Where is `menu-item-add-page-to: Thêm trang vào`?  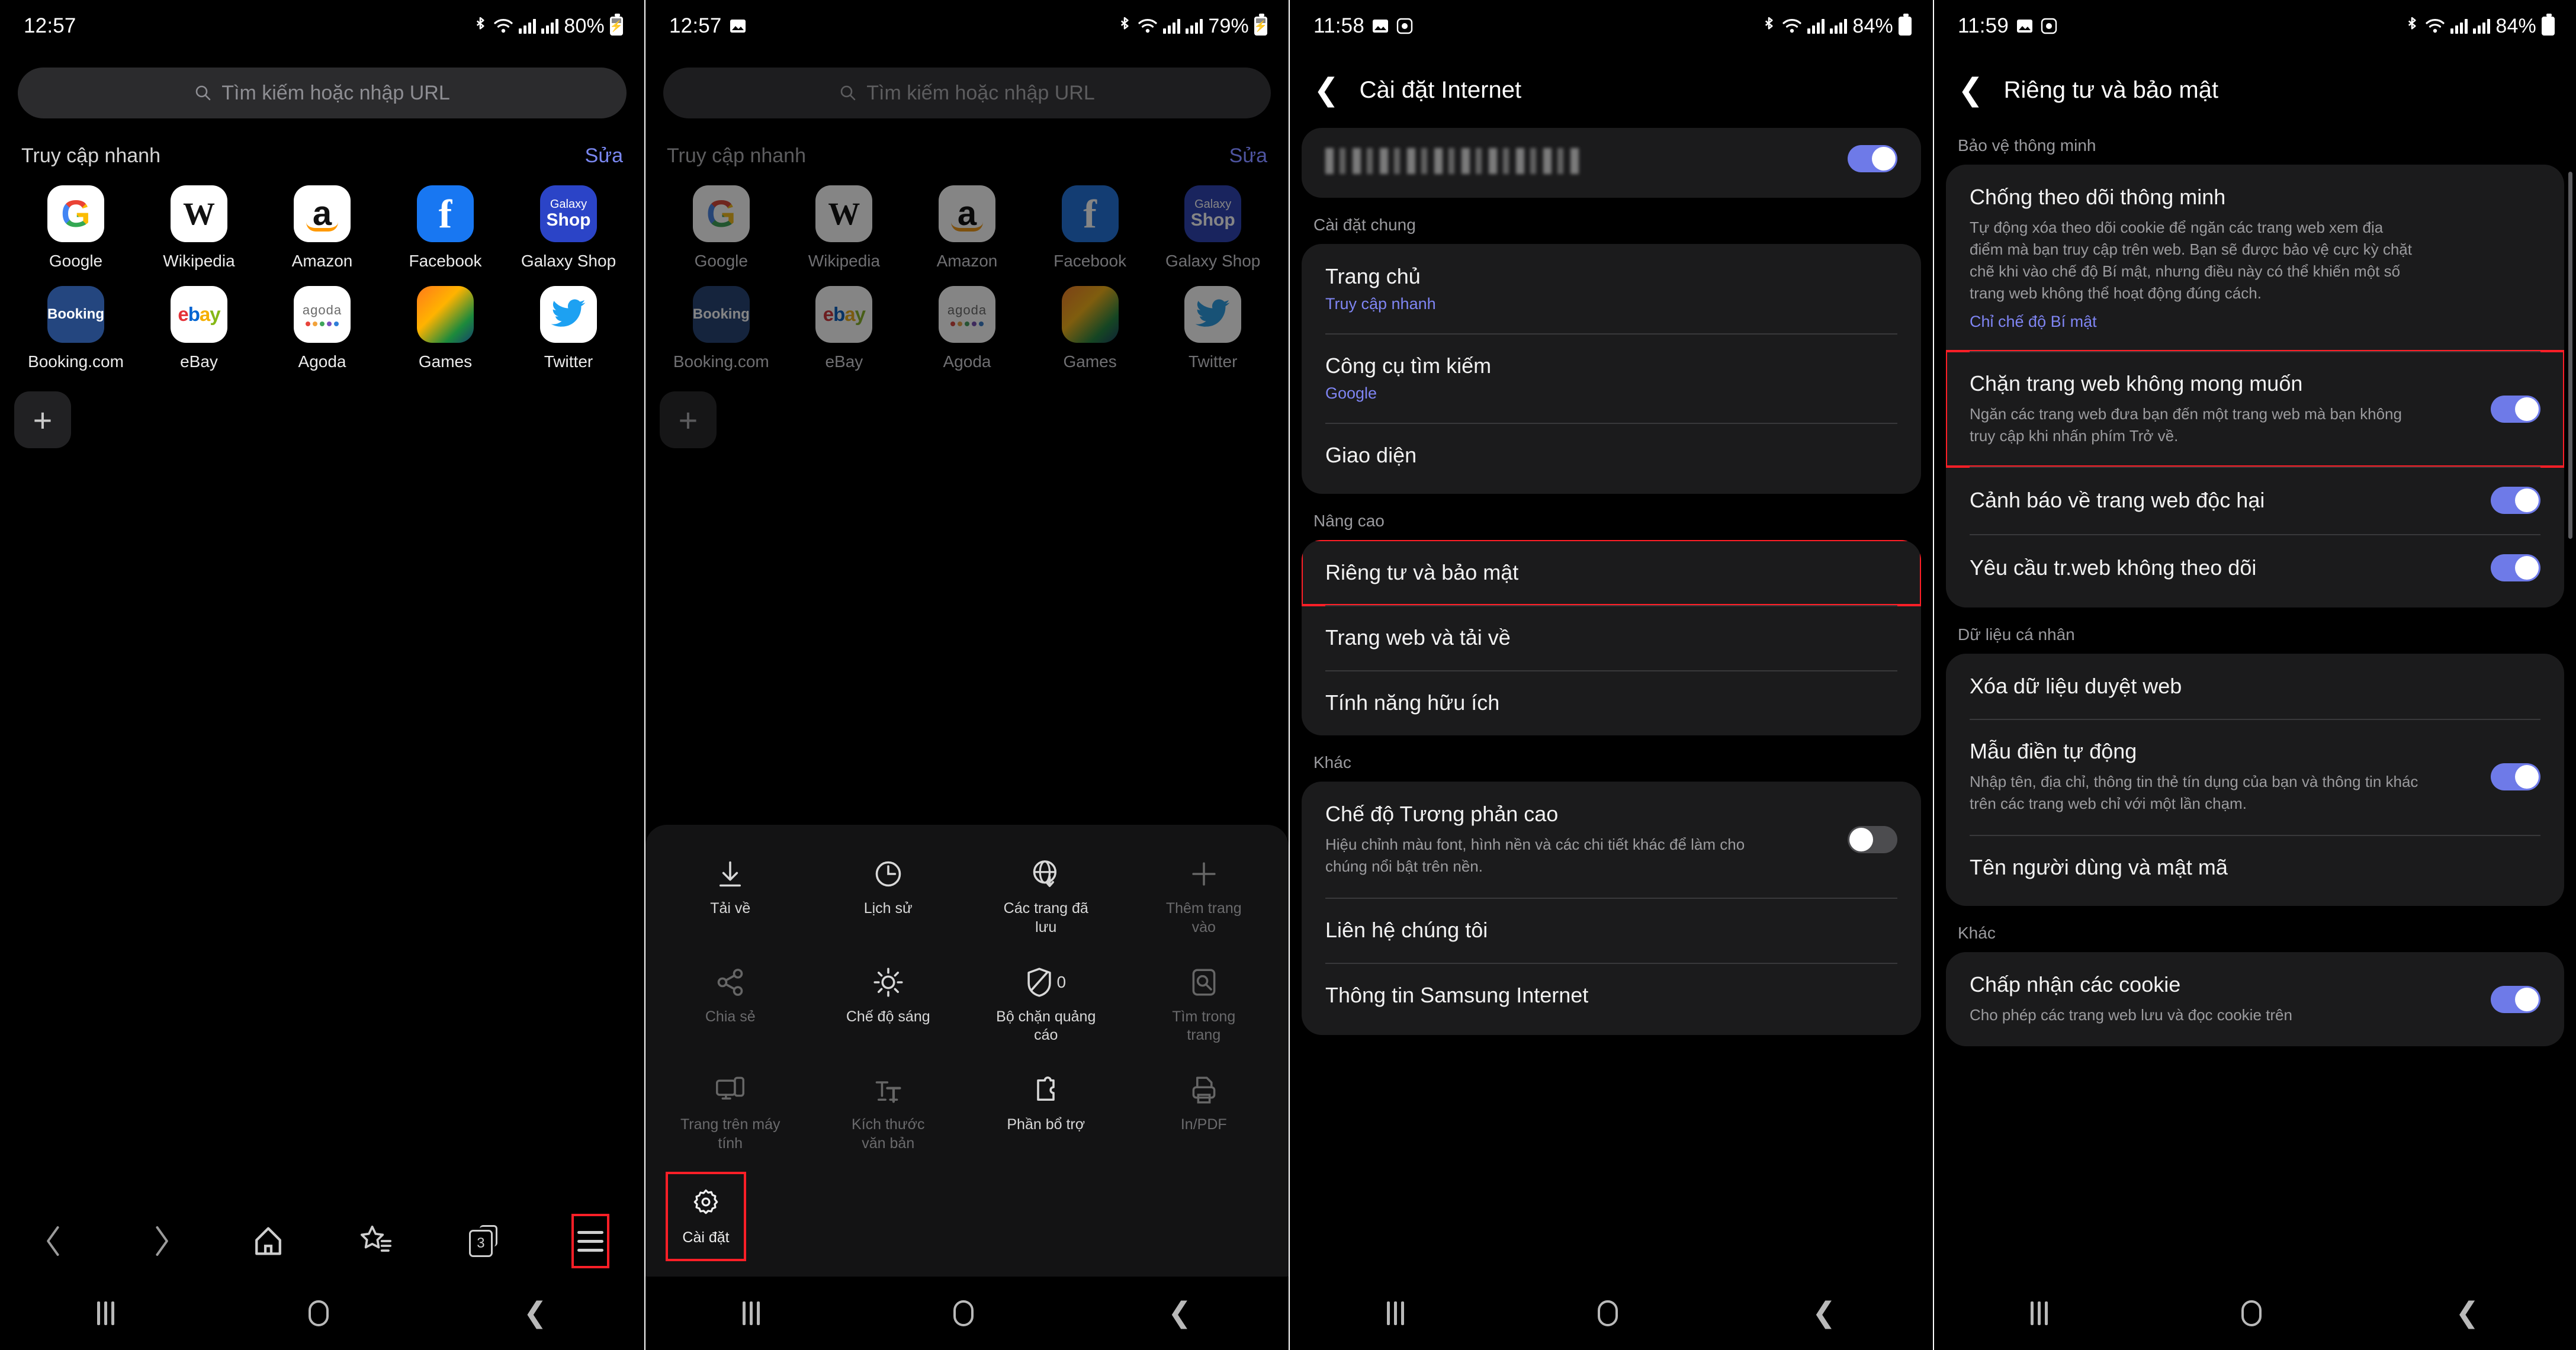
menu-item-add-page-to: Thêm trang vào is located at coordinates (1204, 898).